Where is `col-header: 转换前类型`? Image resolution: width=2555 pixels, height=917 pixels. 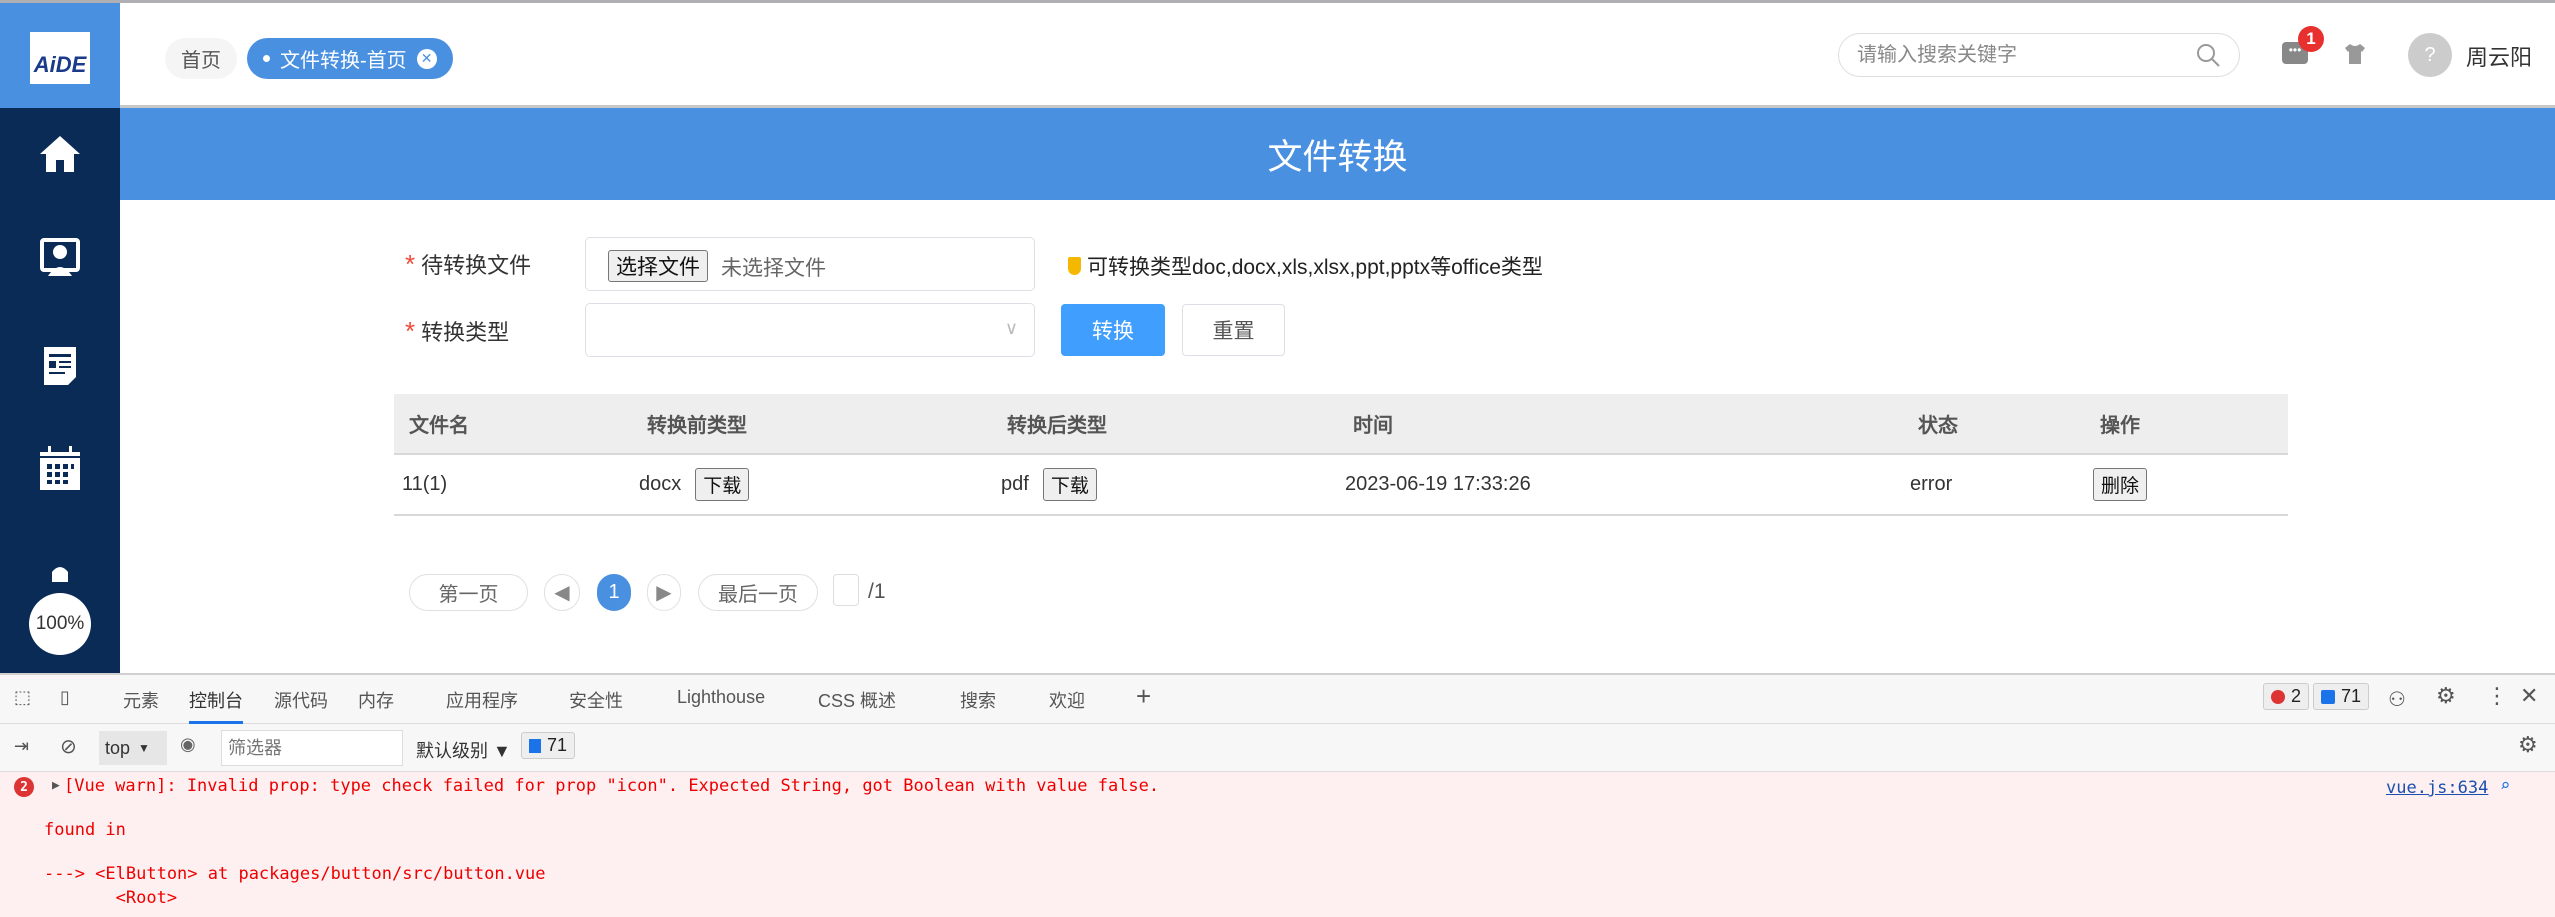
col-header: 转换前类型 is located at coordinates (697, 426).